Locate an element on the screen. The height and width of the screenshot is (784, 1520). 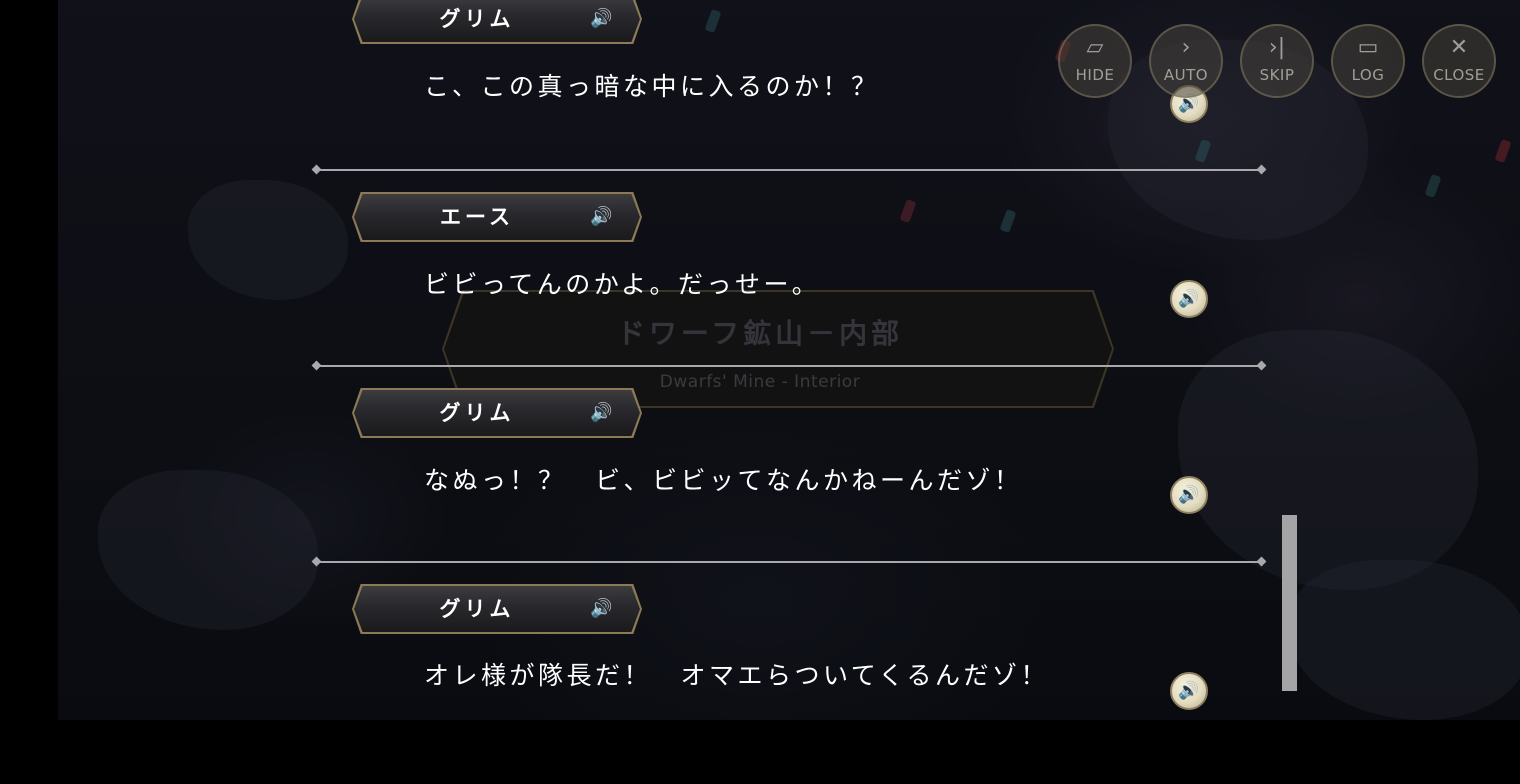
auto-button: › AUTO is located at coordinates (1186, 61).